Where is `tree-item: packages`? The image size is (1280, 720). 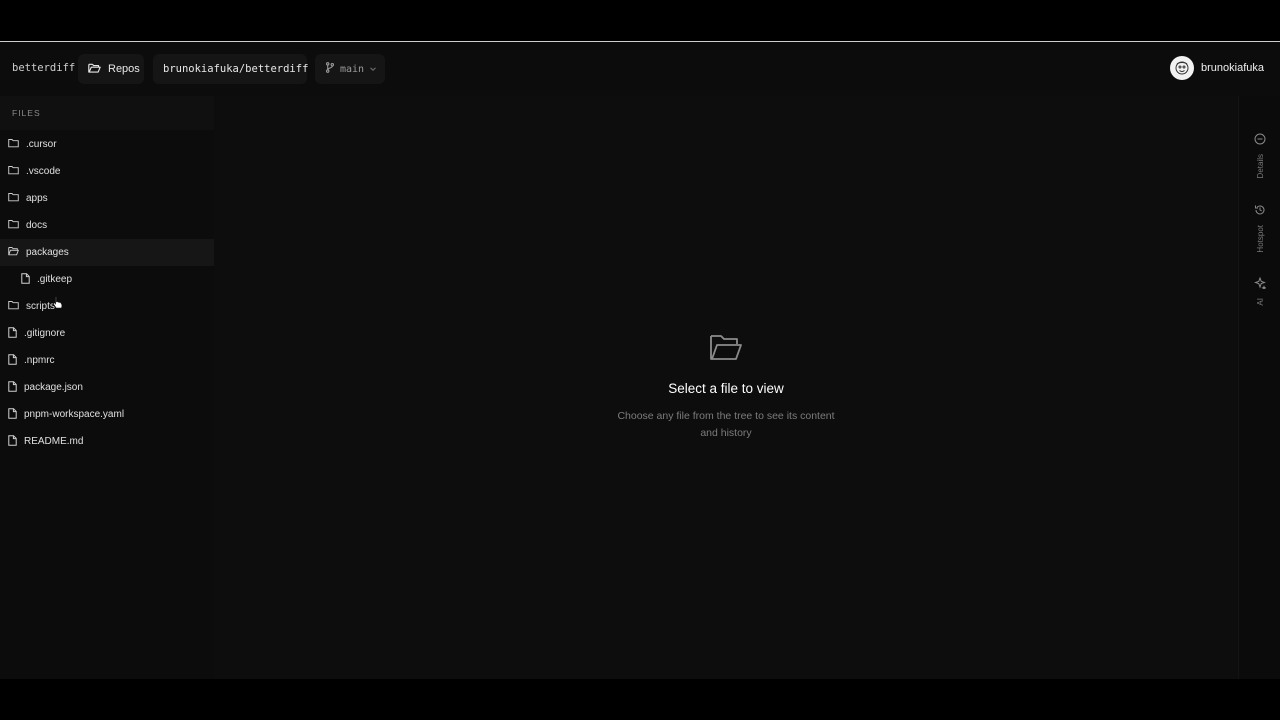 tree-item: packages is located at coordinates (107, 252).